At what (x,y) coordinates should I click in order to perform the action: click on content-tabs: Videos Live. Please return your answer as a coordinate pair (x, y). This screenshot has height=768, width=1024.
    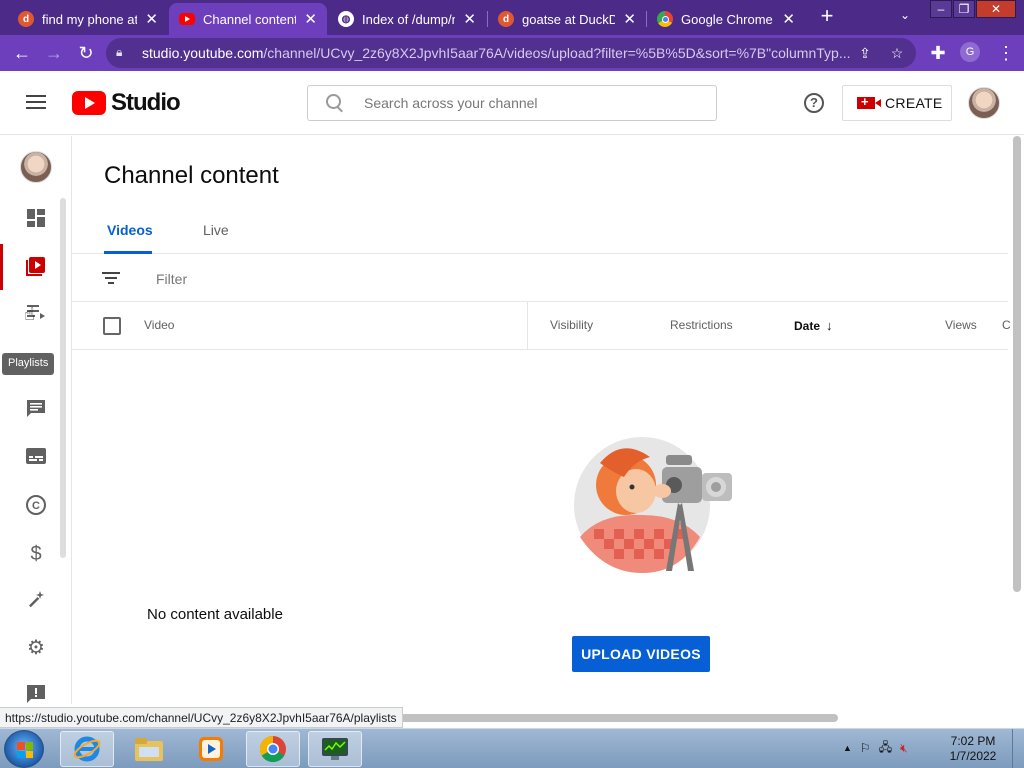
    Looking at the image, I should click on (540, 235).